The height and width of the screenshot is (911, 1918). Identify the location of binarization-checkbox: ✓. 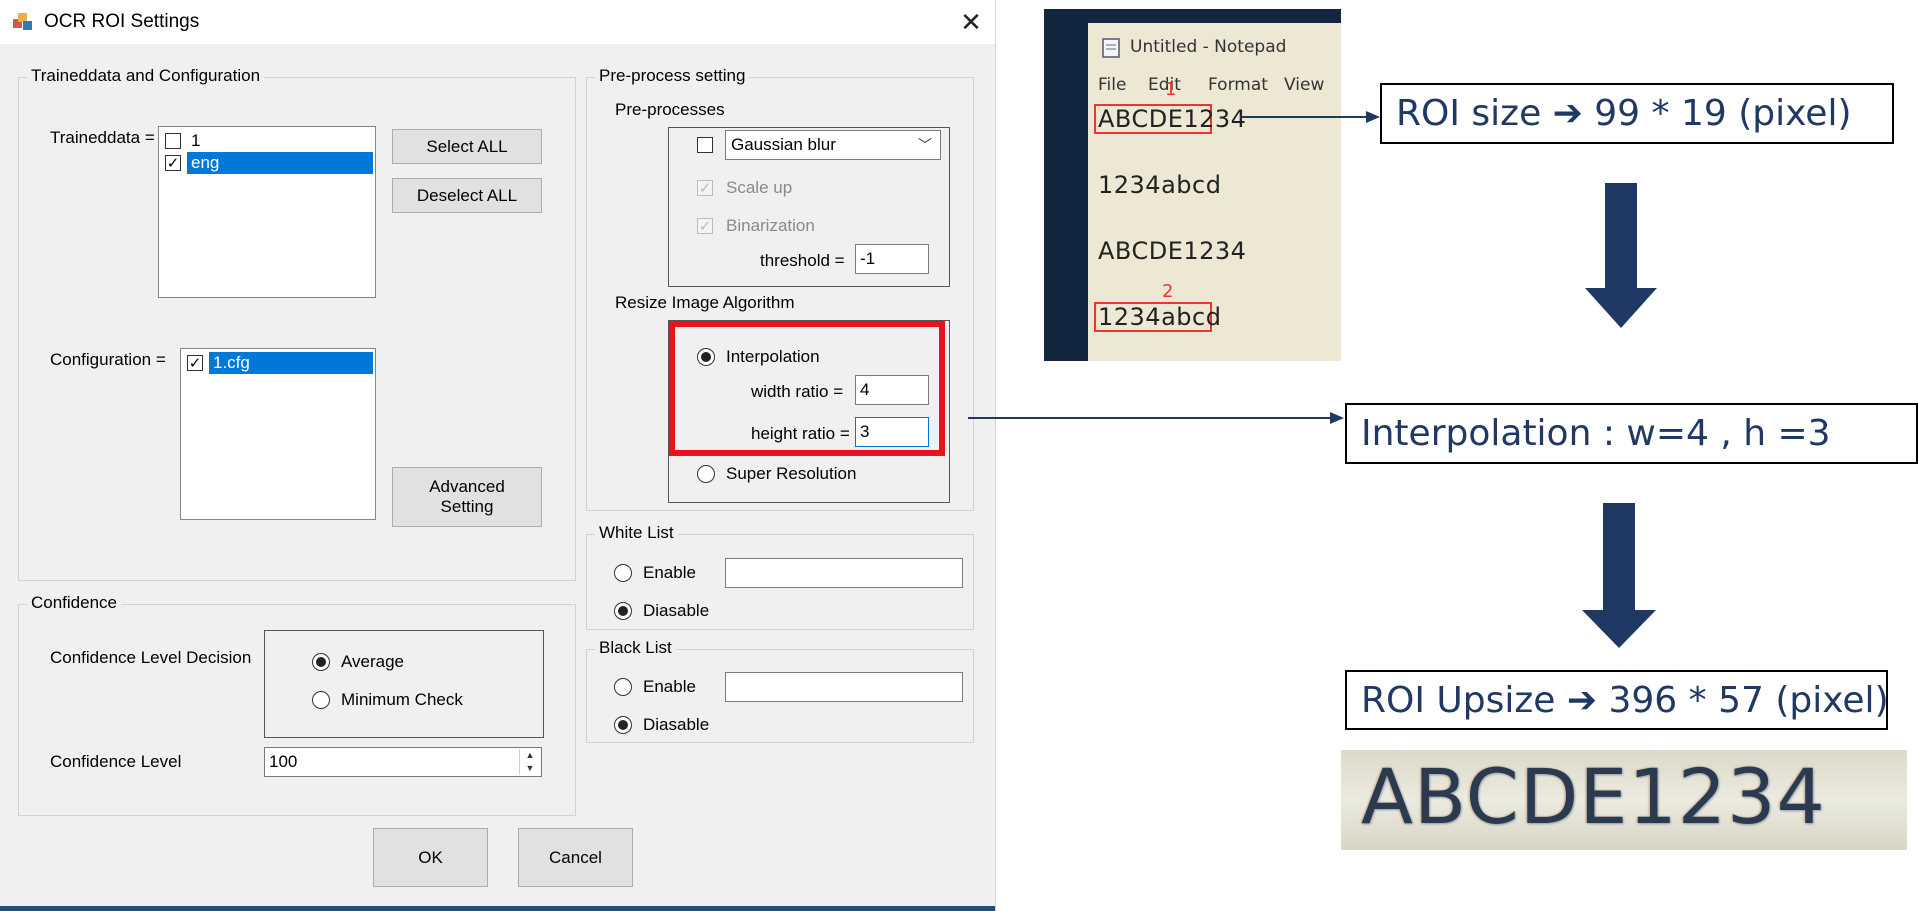
(705, 226).